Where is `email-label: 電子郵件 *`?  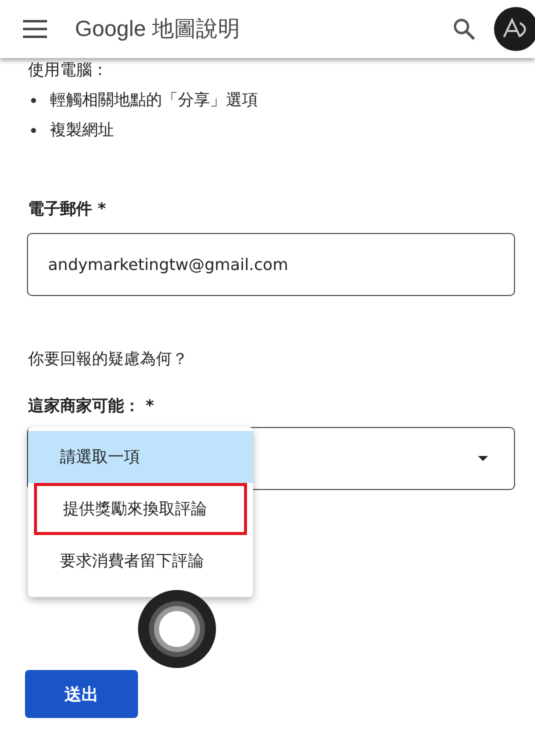
email-label: 電子郵件 * is located at coordinates (67, 209).